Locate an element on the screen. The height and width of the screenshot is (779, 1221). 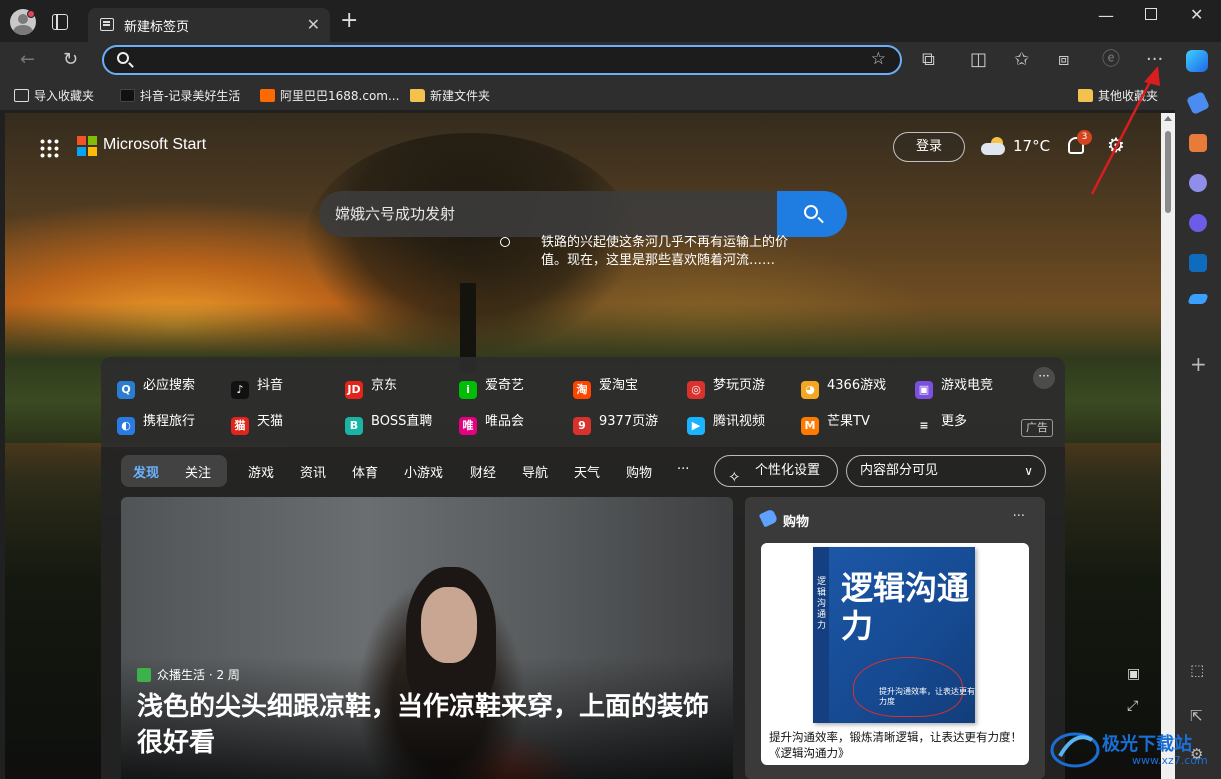
address-bar: ☆ is located at coordinates (502, 60).